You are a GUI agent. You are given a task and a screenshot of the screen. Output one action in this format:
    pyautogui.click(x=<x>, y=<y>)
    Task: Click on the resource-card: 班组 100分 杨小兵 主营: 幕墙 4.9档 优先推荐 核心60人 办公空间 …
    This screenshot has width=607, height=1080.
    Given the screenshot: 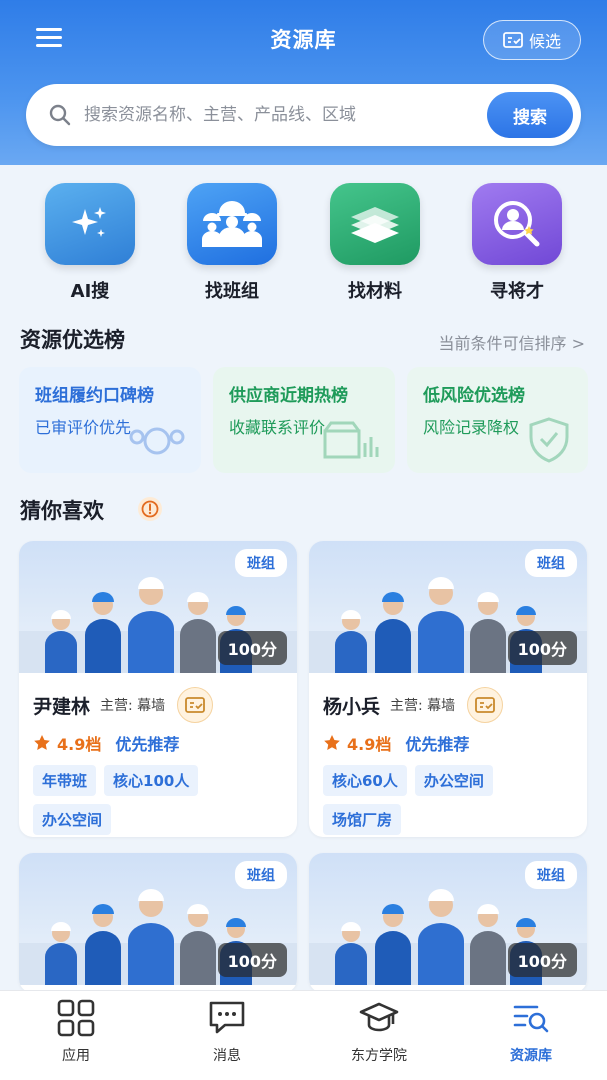 What is the action you would take?
    pyautogui.click(x=448, y=689)
    